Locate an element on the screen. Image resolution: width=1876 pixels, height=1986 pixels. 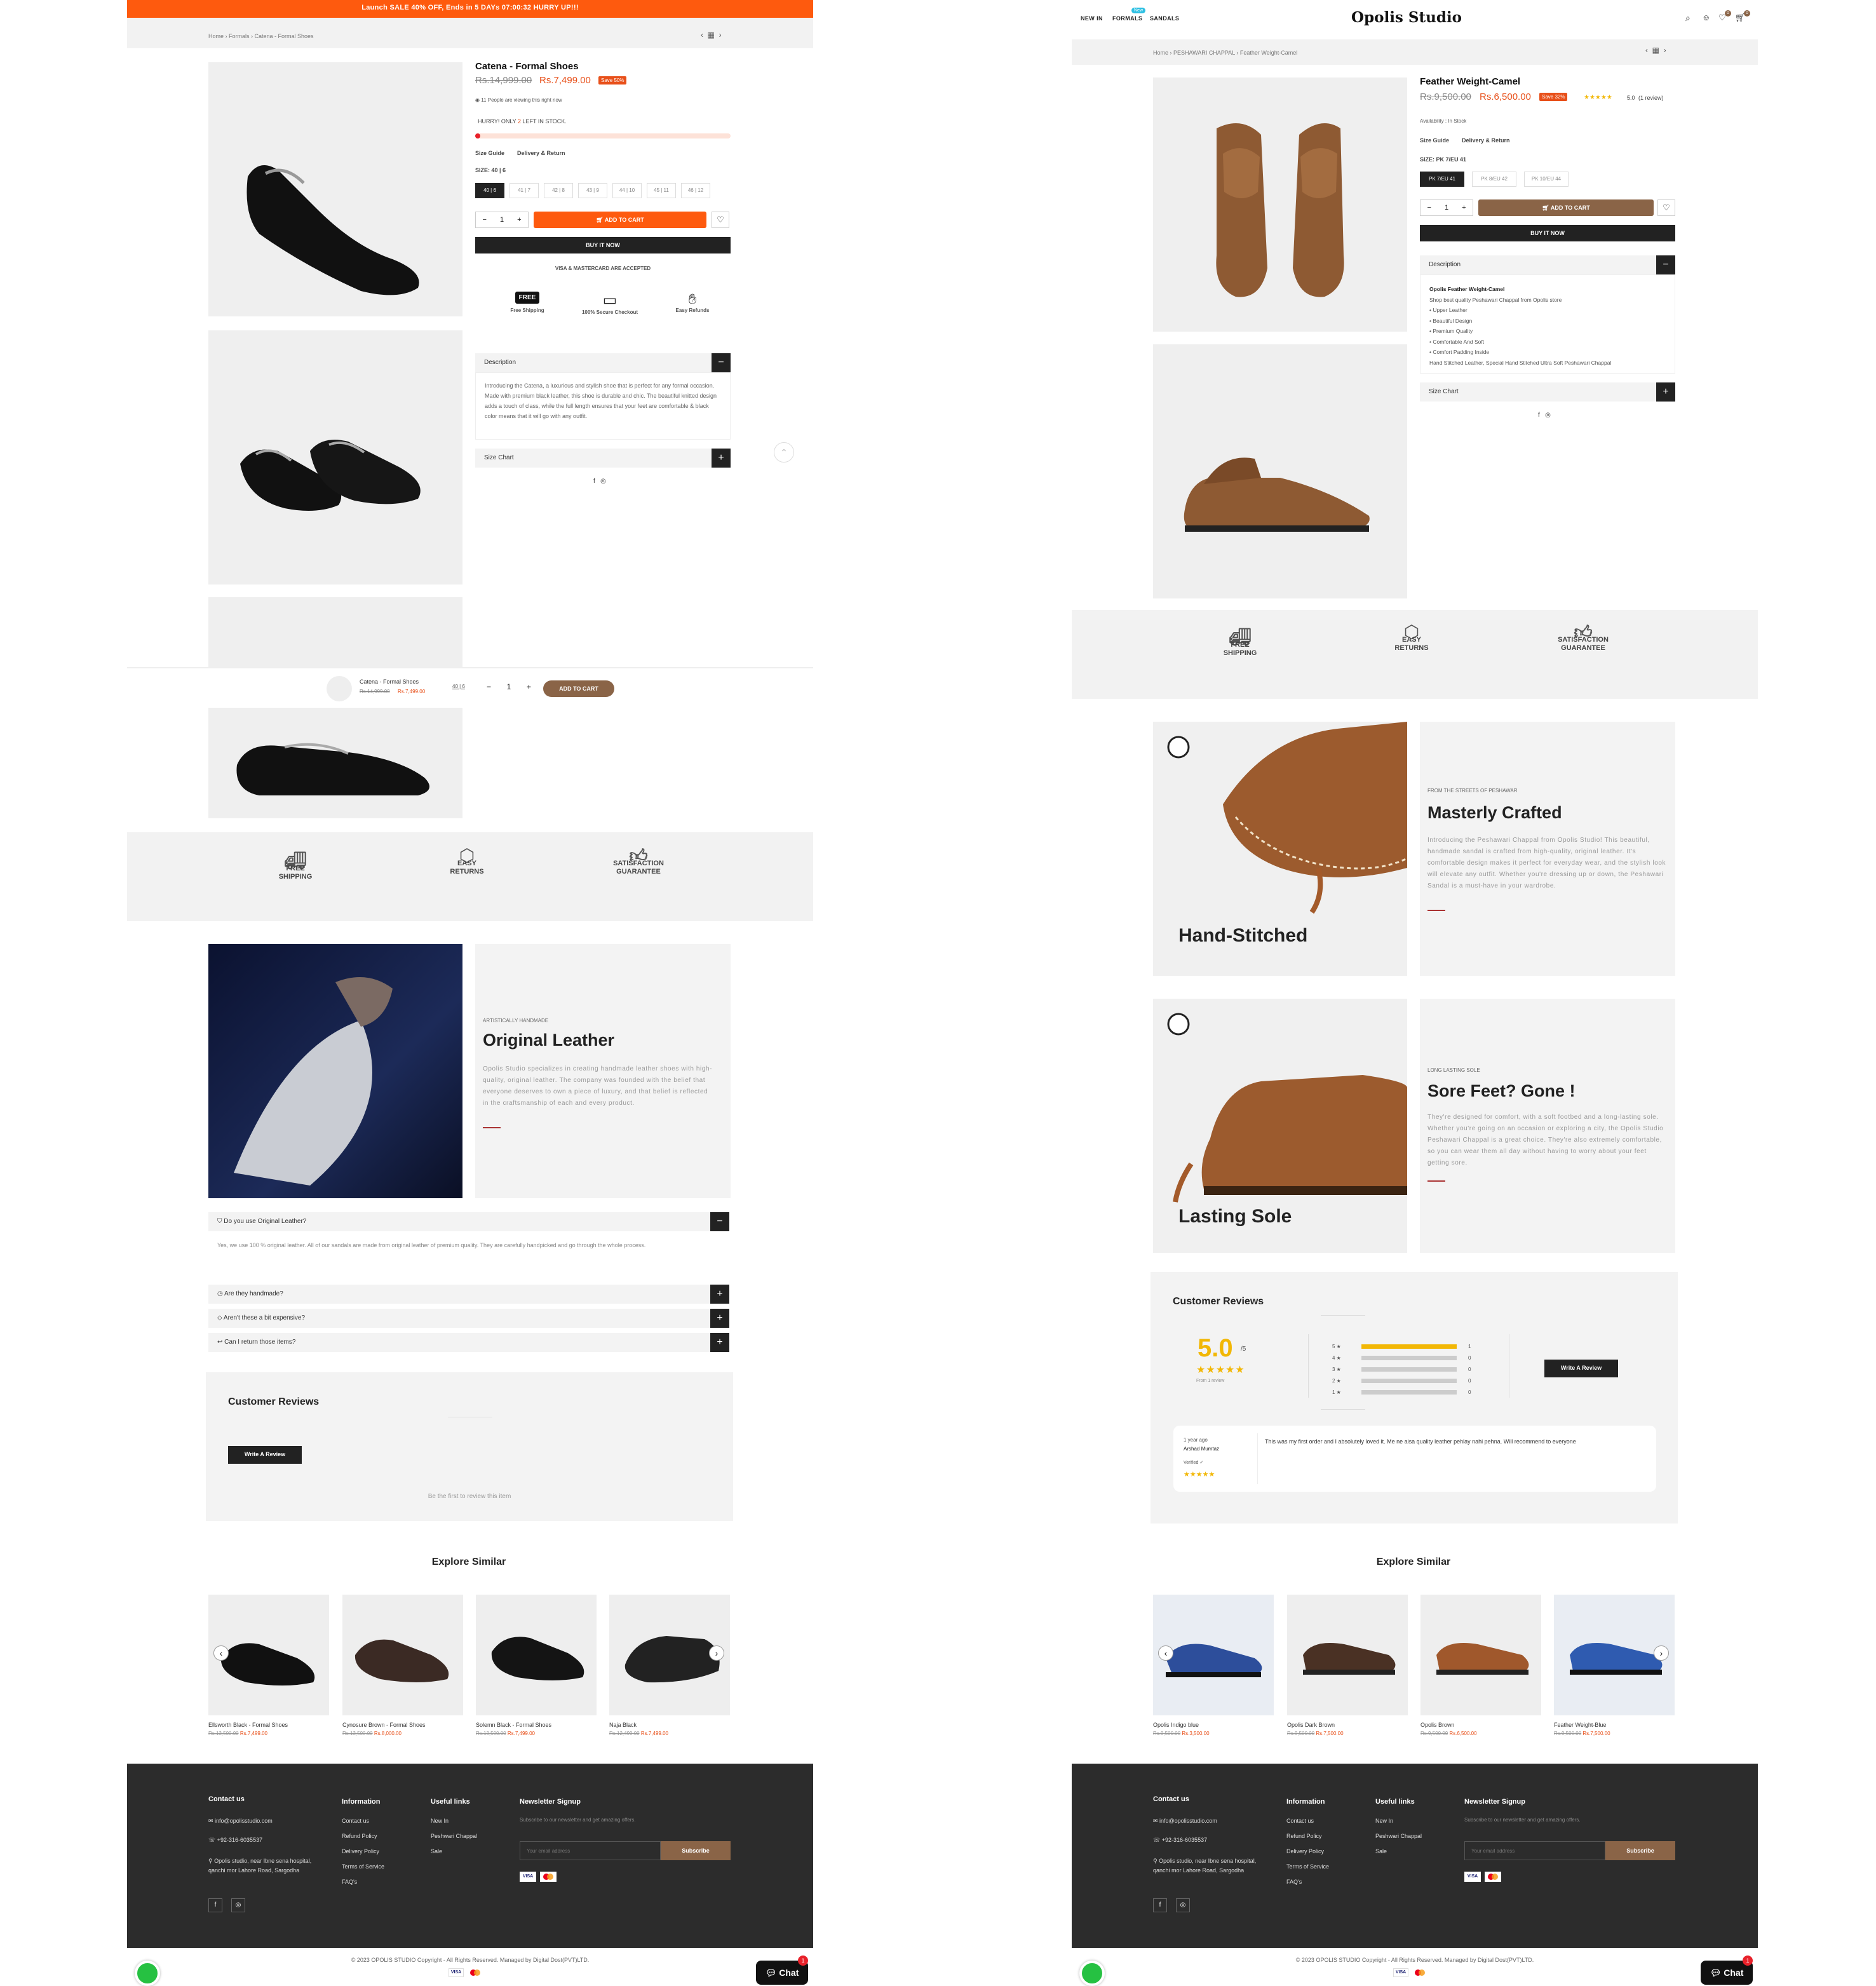
faq-item: ↩ Can I return those items? is located at coordinates (459, 1343).